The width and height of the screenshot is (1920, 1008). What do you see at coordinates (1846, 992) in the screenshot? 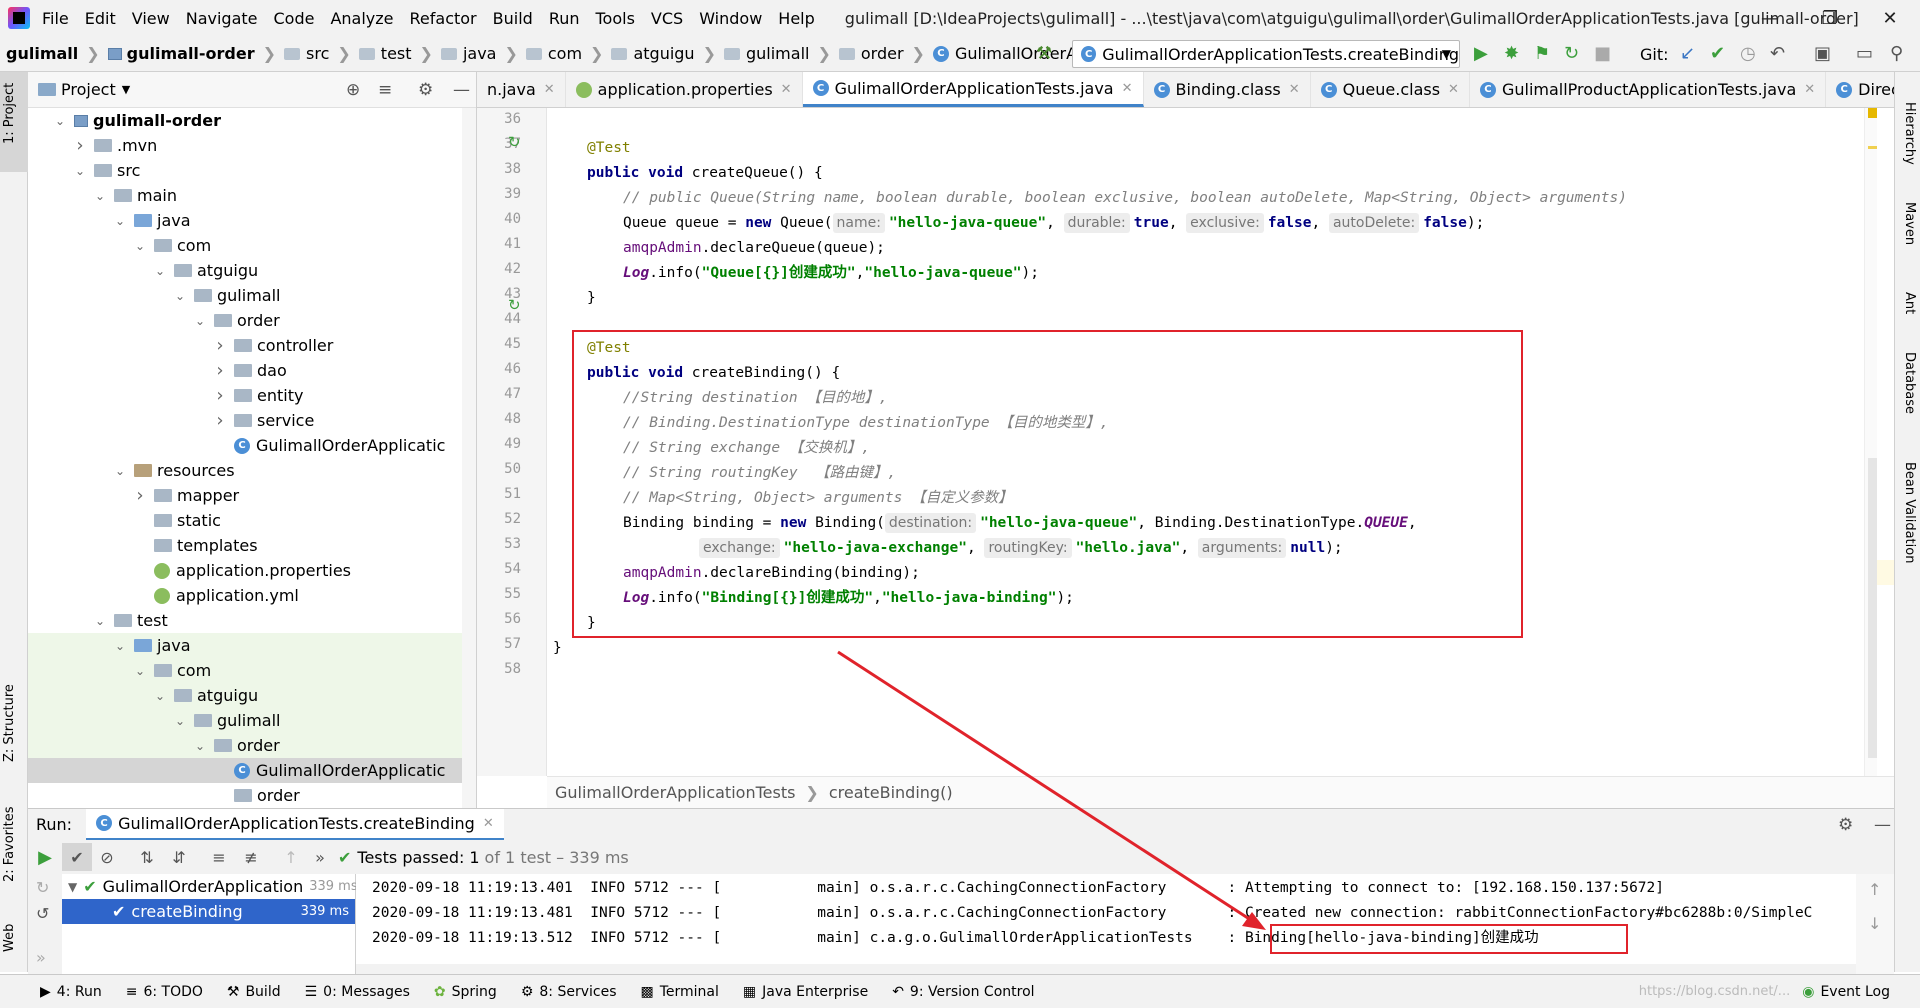
I see `event-log: ◉ Event Log` at bounding box center [1846, 992].